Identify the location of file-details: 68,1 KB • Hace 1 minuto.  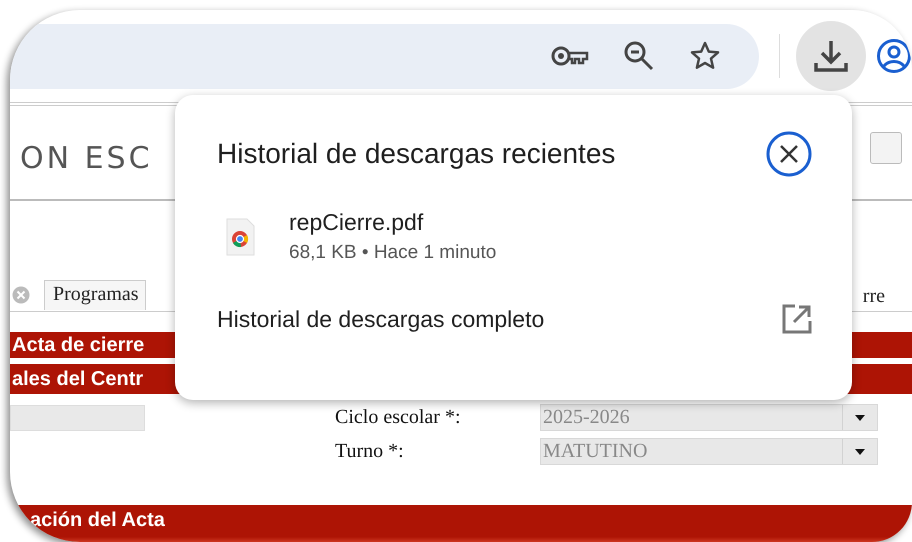
(392, 253).